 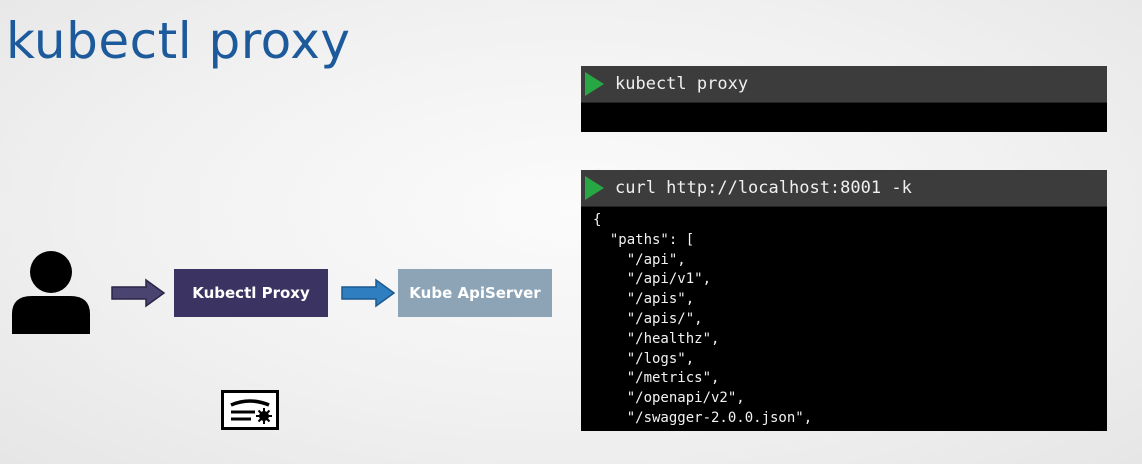 I want to click on terminal-command: kubectl proxy, so click(x=682, y=84).